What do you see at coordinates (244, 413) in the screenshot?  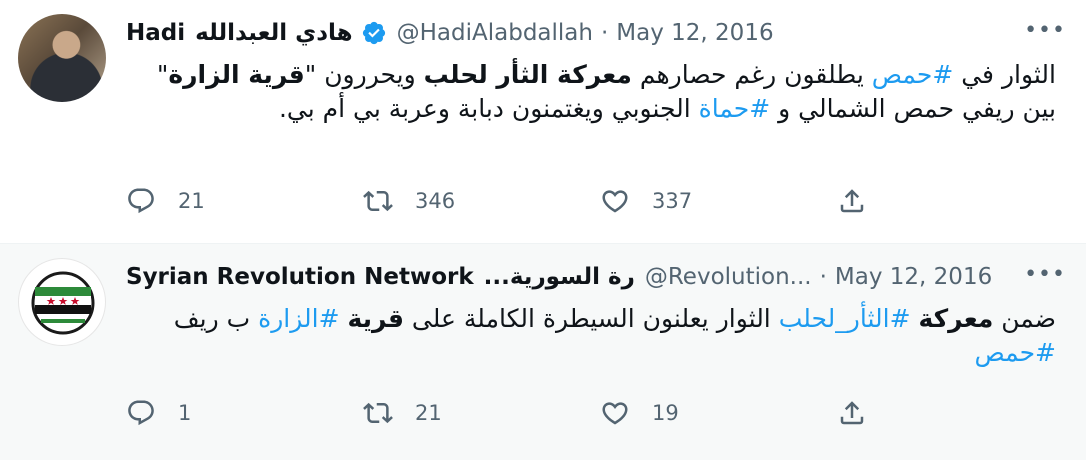 I see `reply-button: 1` at bounding box center [244, 413].